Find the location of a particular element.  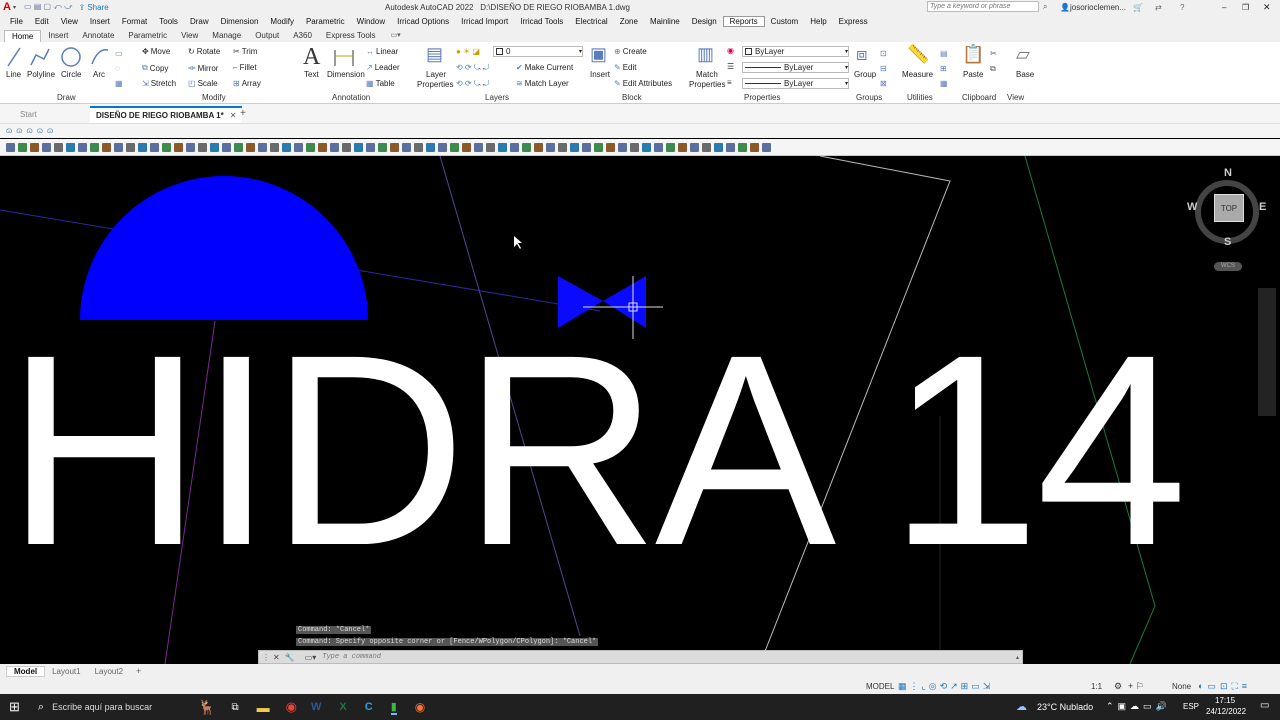

make-current-button: ✔ Make Current is located at coordinates (544, 67).